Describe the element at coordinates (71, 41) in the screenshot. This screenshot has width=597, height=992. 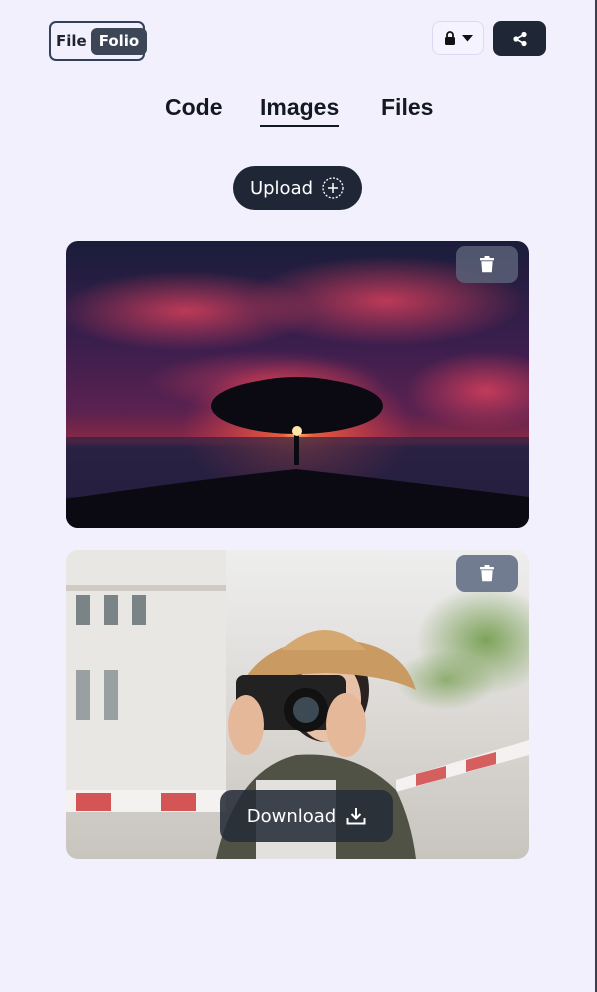
I see `logo-file-text: File` at that location.